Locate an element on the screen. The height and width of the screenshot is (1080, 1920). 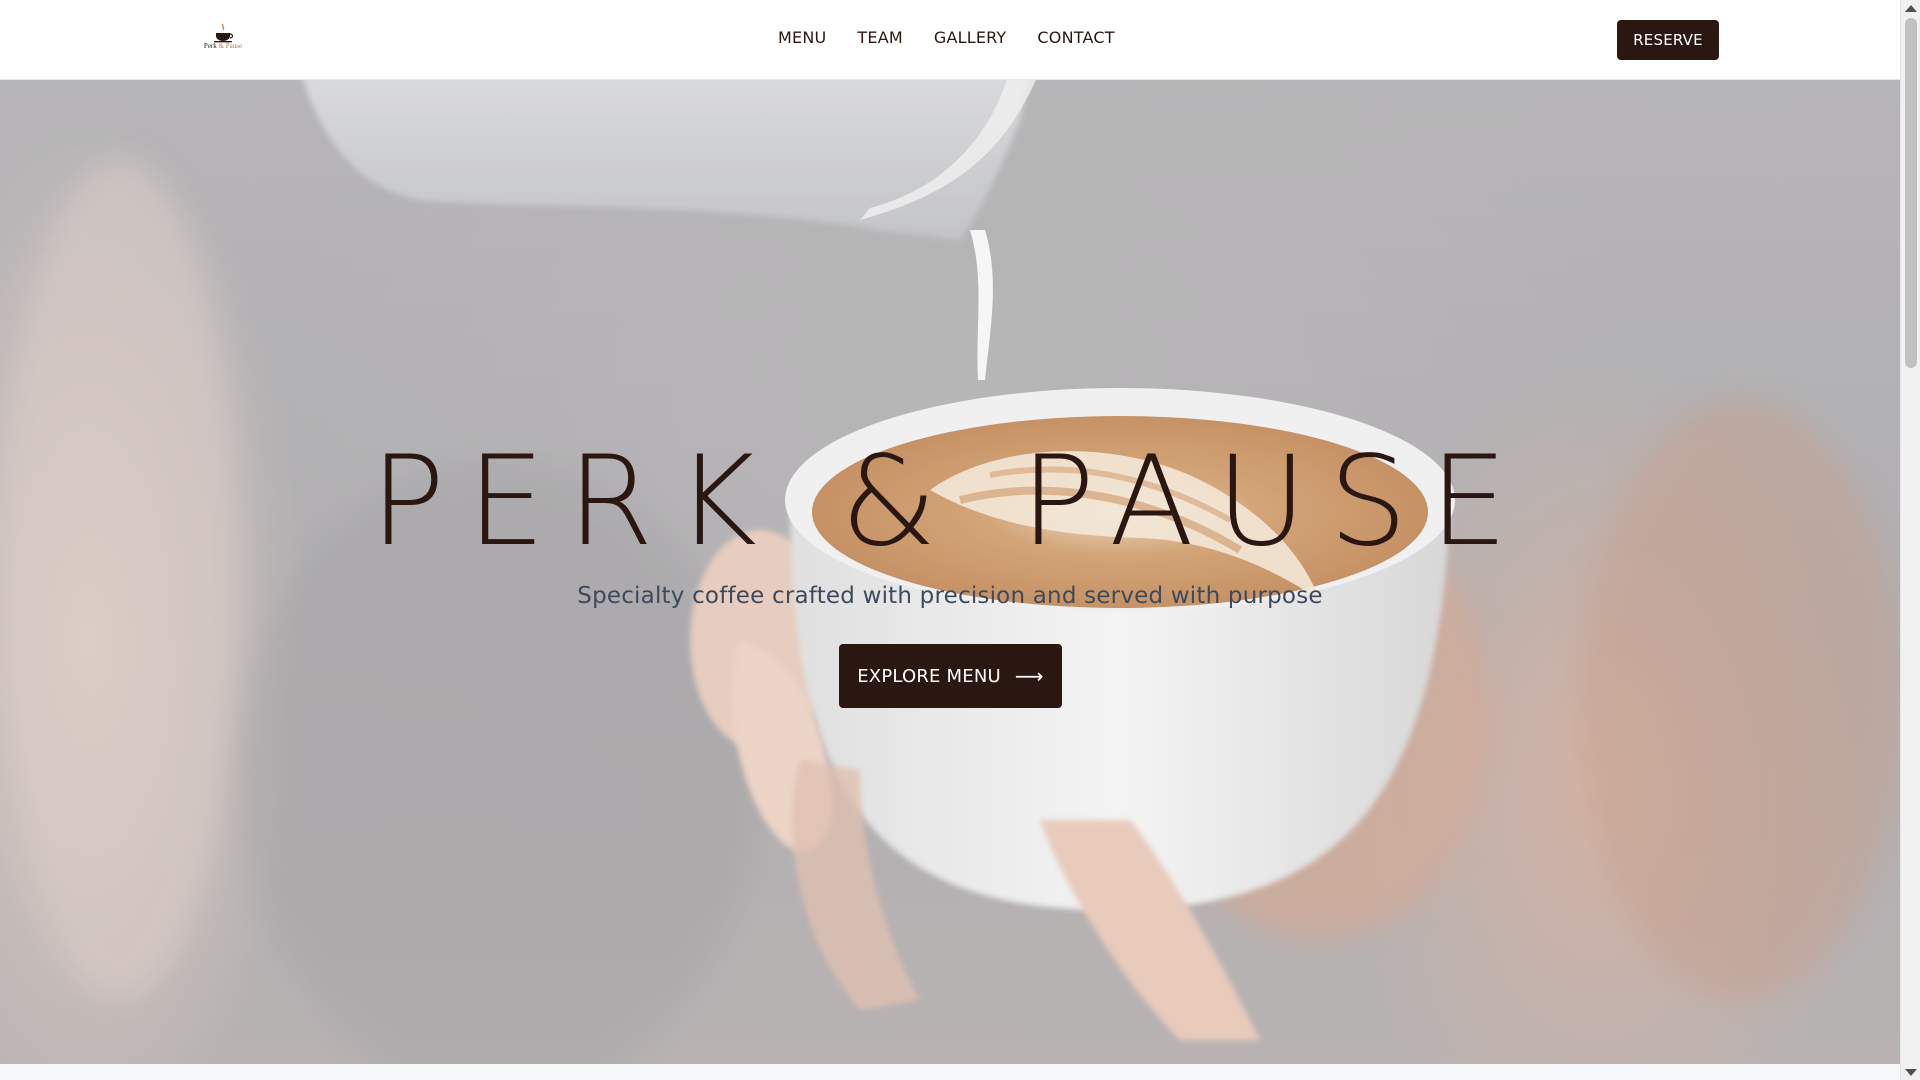
scroll-down-button is located at coordinates (1910, 1072).